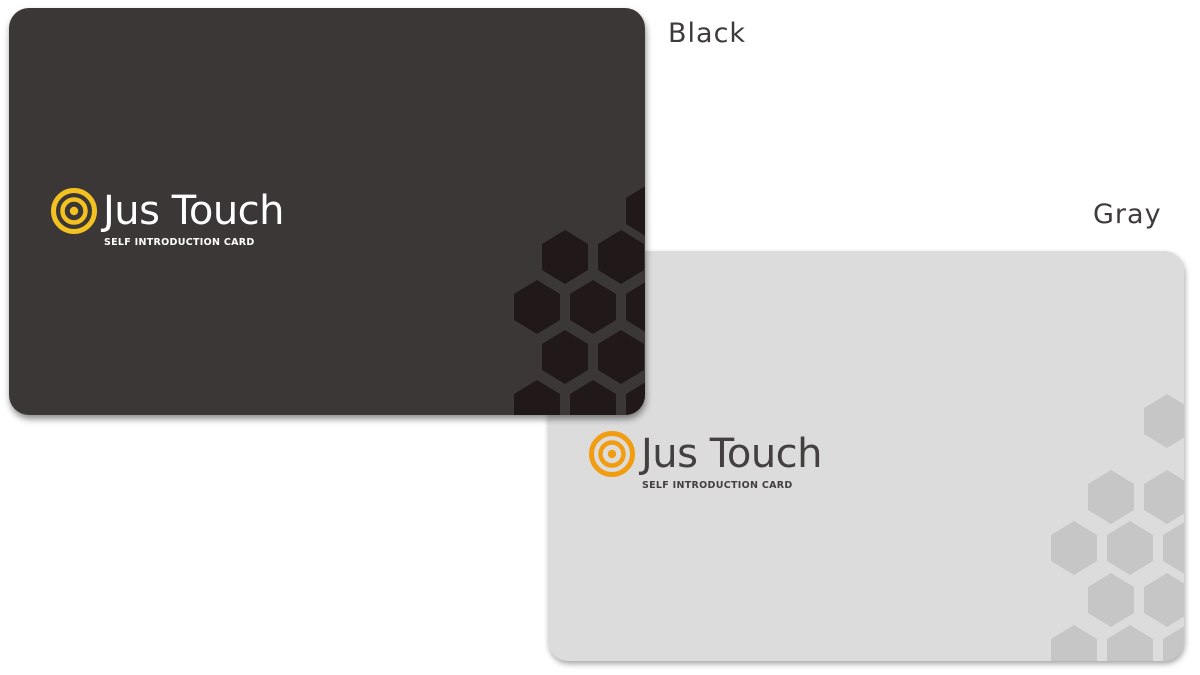  I want to click on variant-label-gray: Gray, so click(1127, 214).